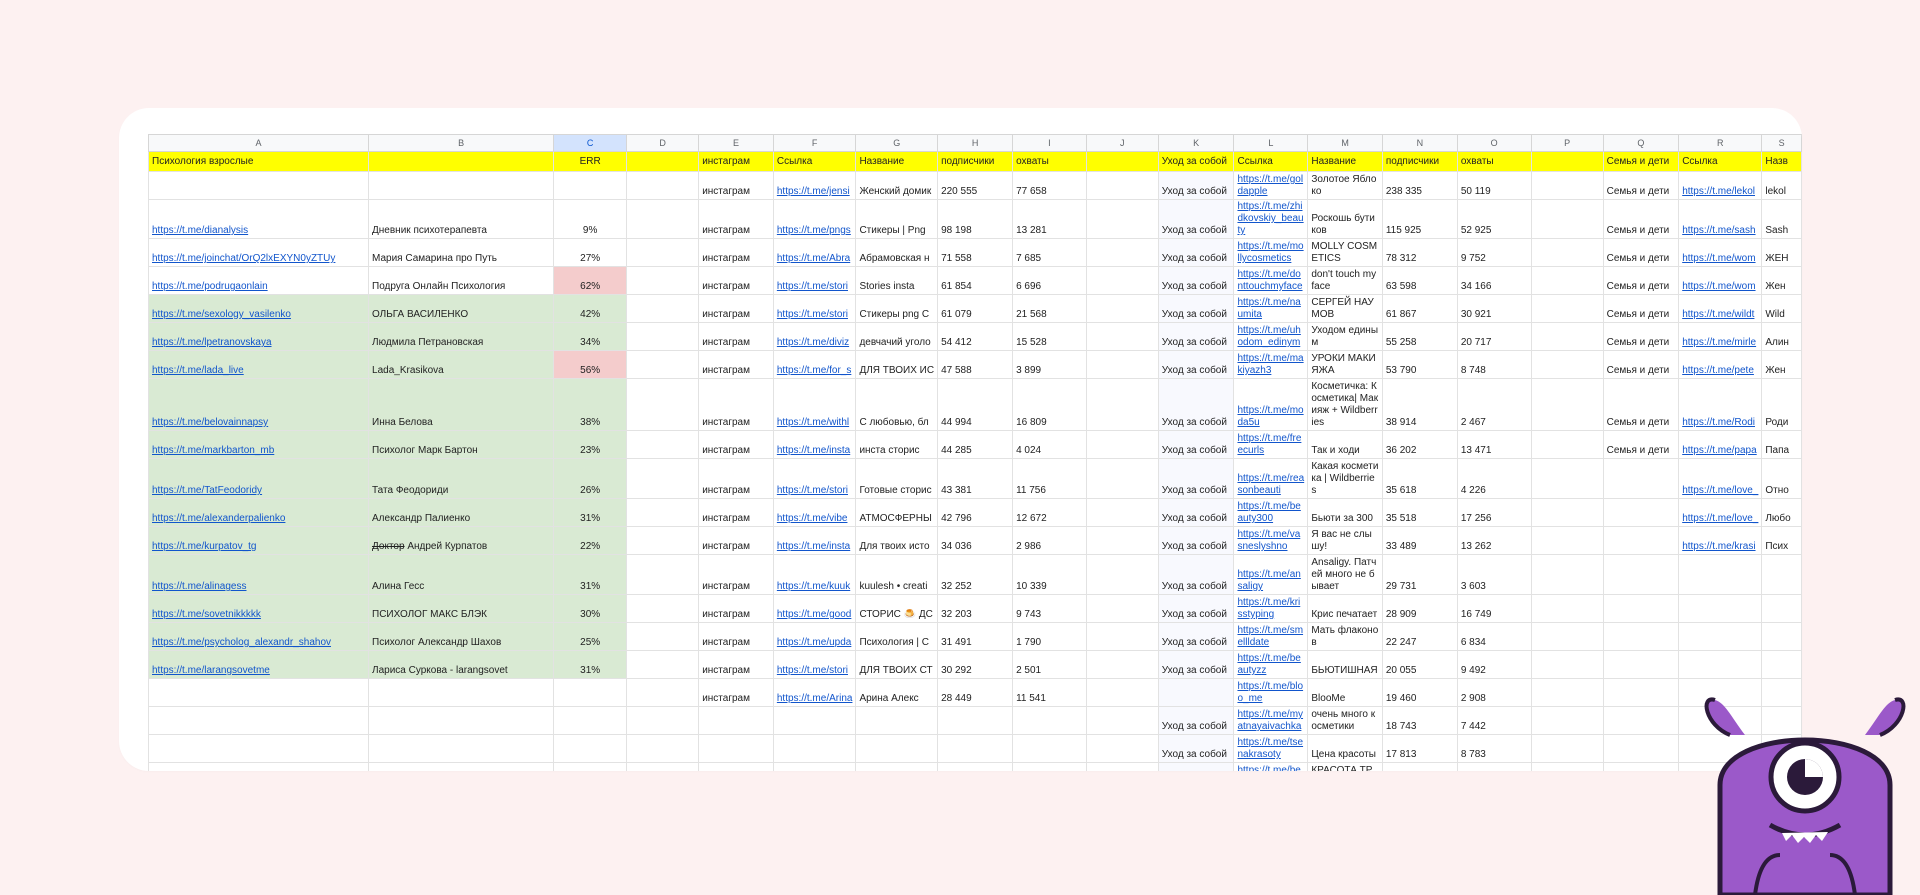  Describe the element at coordinates (1345, 336) in the screenshot. I see `table-cell: Уходом единым` at that location.